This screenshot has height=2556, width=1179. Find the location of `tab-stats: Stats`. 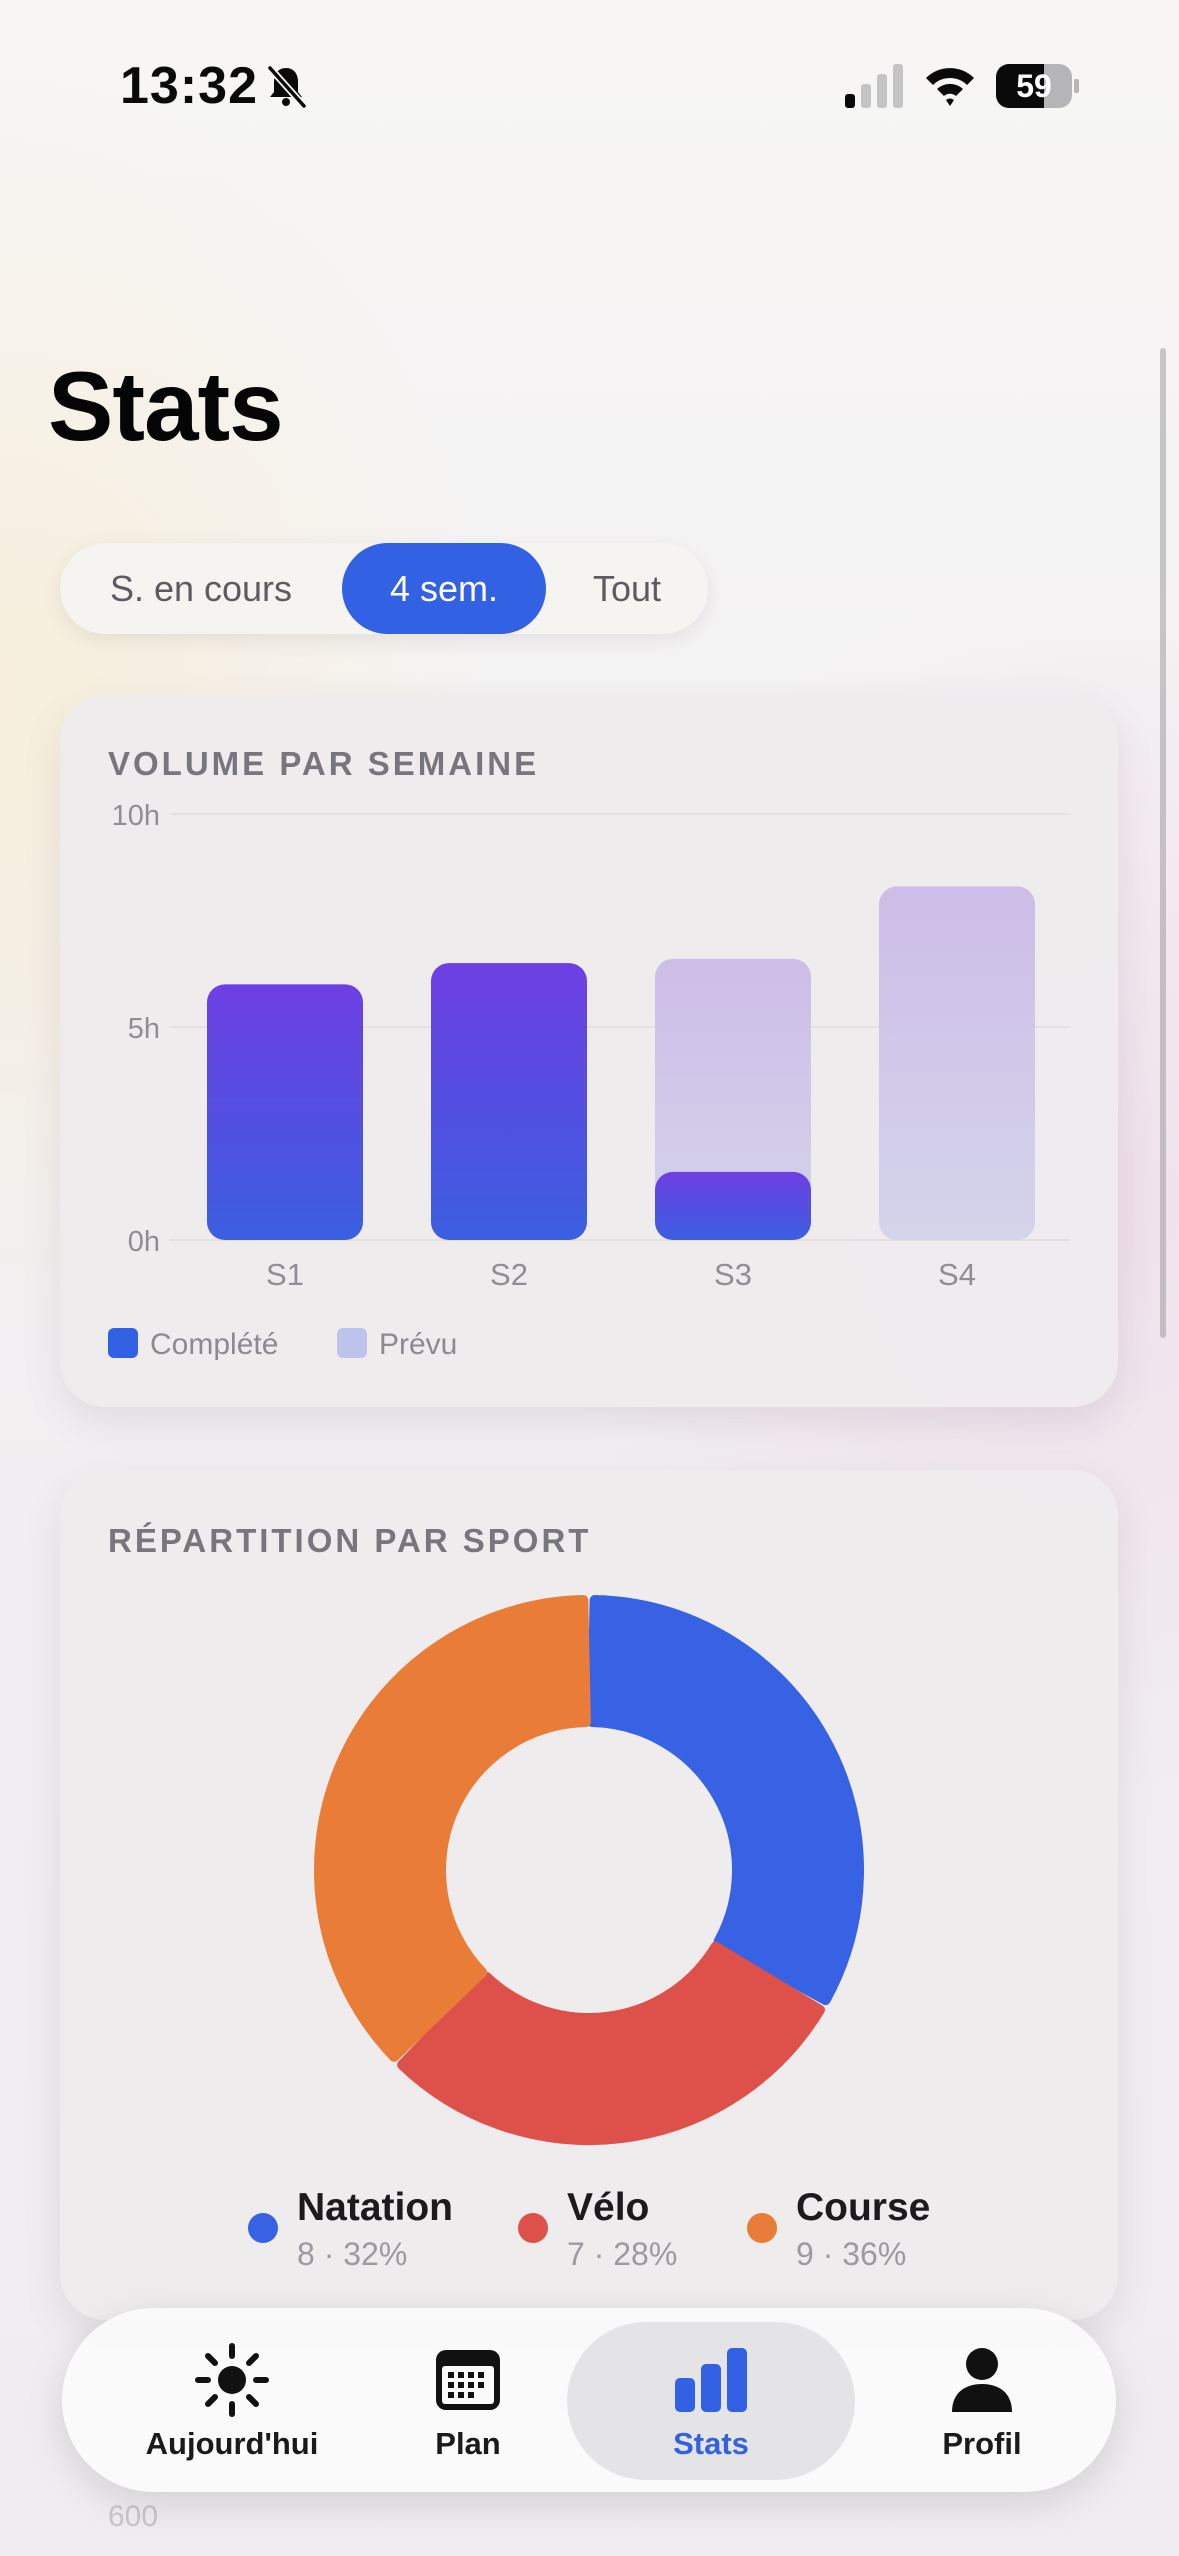

tab-stats: Stats is located at coordinates (711, 2400).